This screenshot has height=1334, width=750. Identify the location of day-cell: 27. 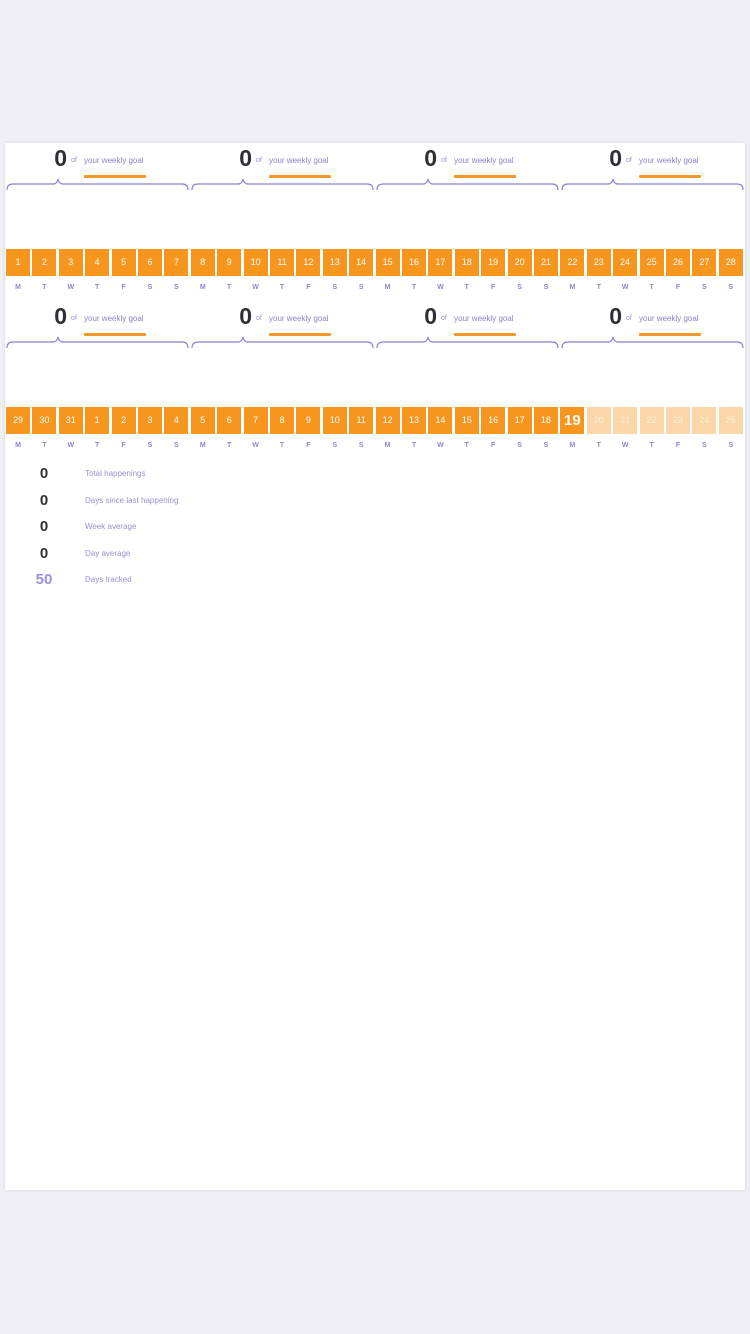
(704, 262).